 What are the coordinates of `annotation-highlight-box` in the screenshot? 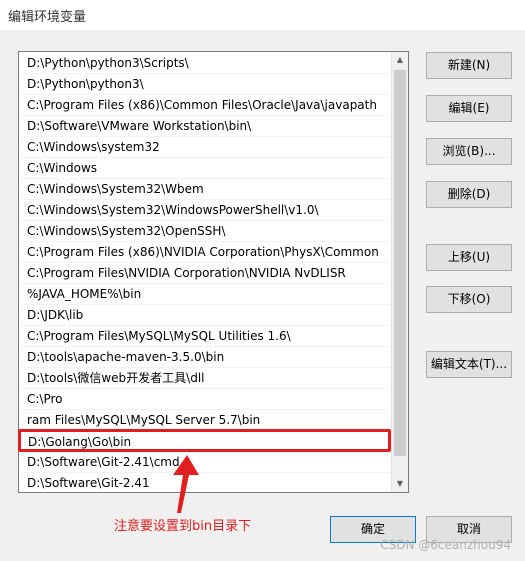 It's located at (204, 440).